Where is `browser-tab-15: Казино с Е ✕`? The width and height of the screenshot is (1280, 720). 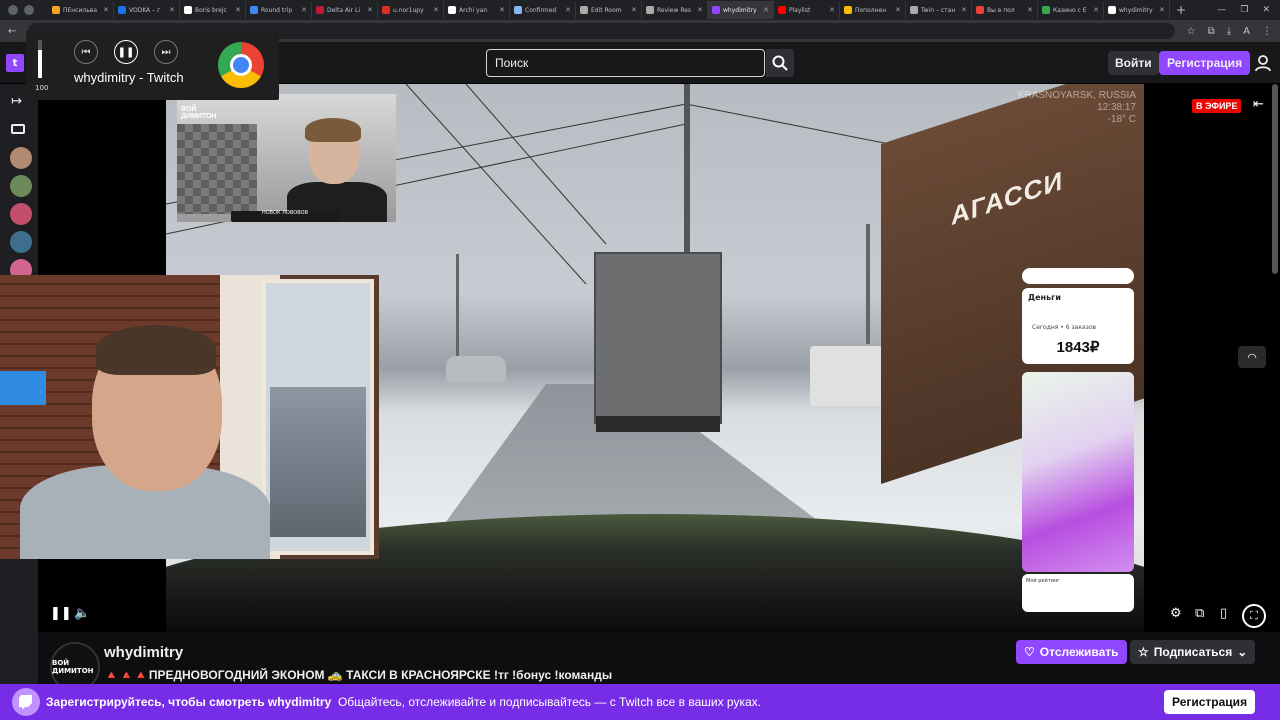 browser-tab-15: Казино с Е ✕ is located at coordinates (1071, 10).